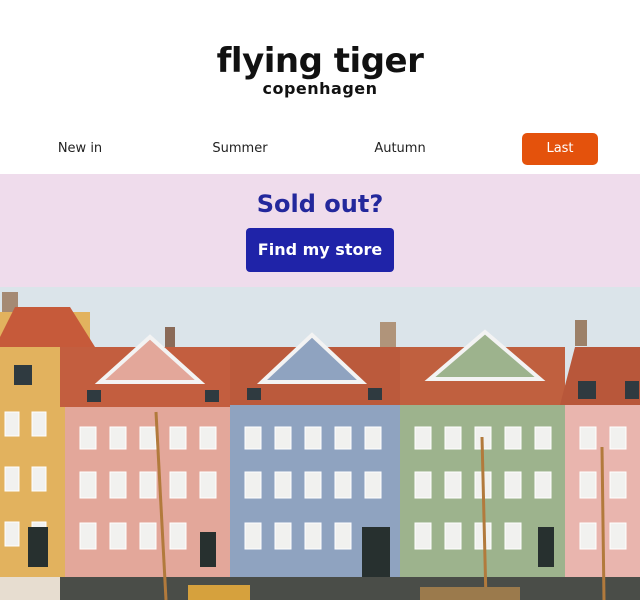 Image resolution: width=640 pixels, height=600 pixels. I want to click on promo-title: Sold out?, so click(320, 204).